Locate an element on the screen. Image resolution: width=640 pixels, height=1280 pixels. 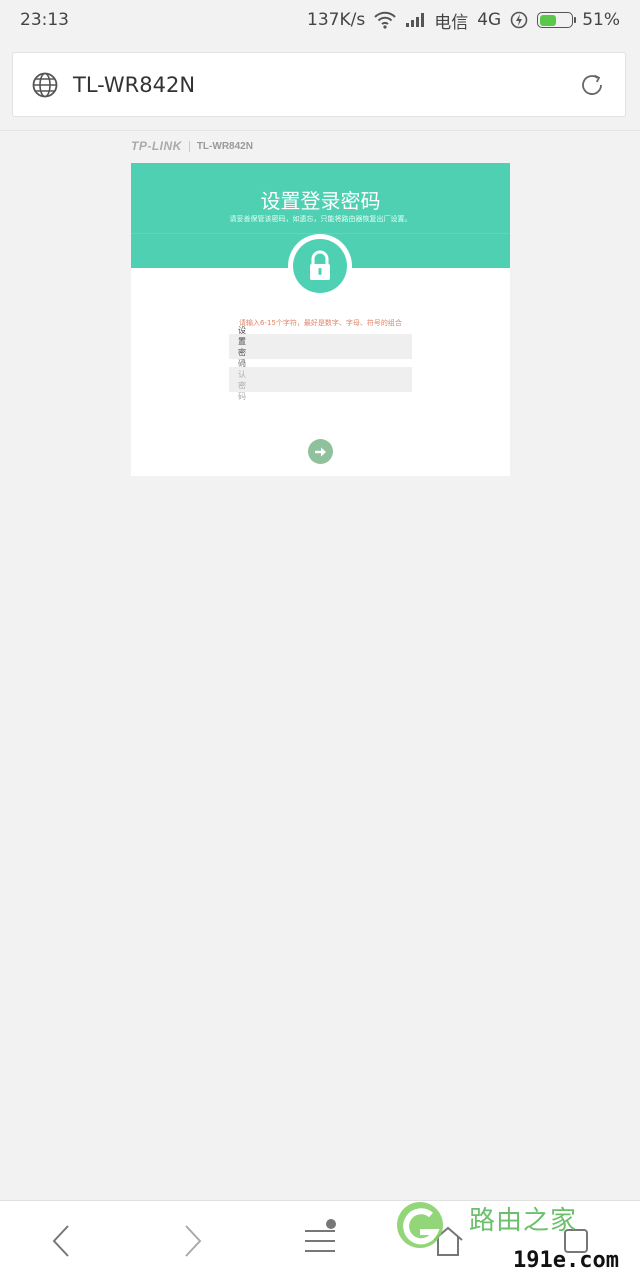
tplink-logo: TP-LINK is located at coordinates (156, 146).